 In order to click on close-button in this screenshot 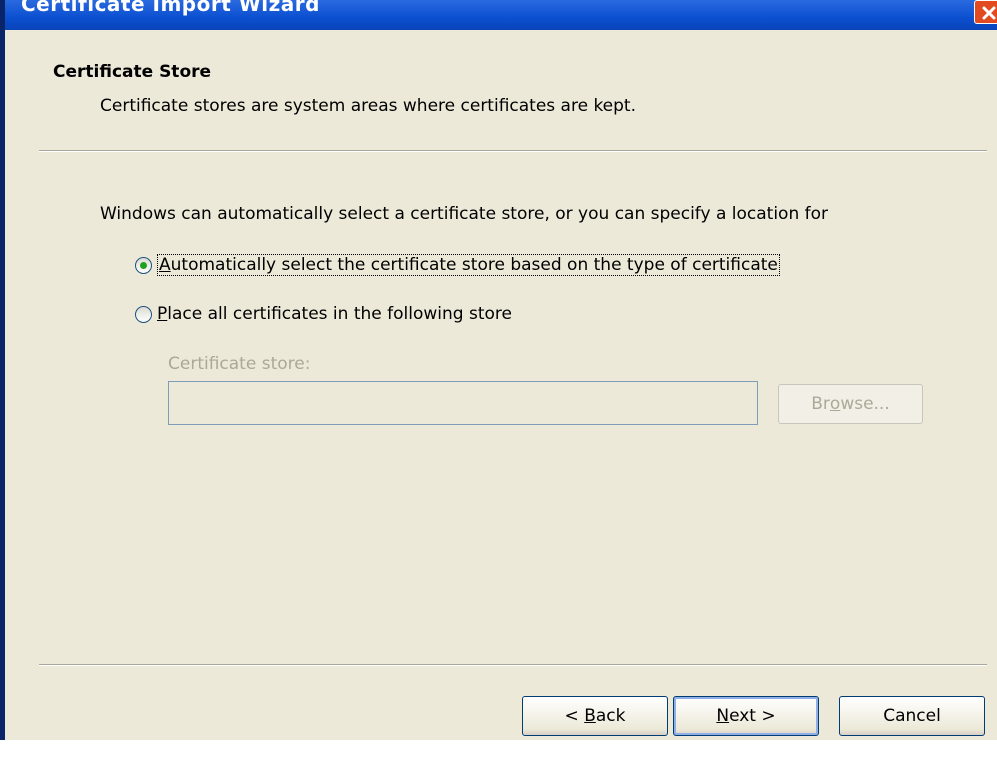, I will do `click(985, 12)`.